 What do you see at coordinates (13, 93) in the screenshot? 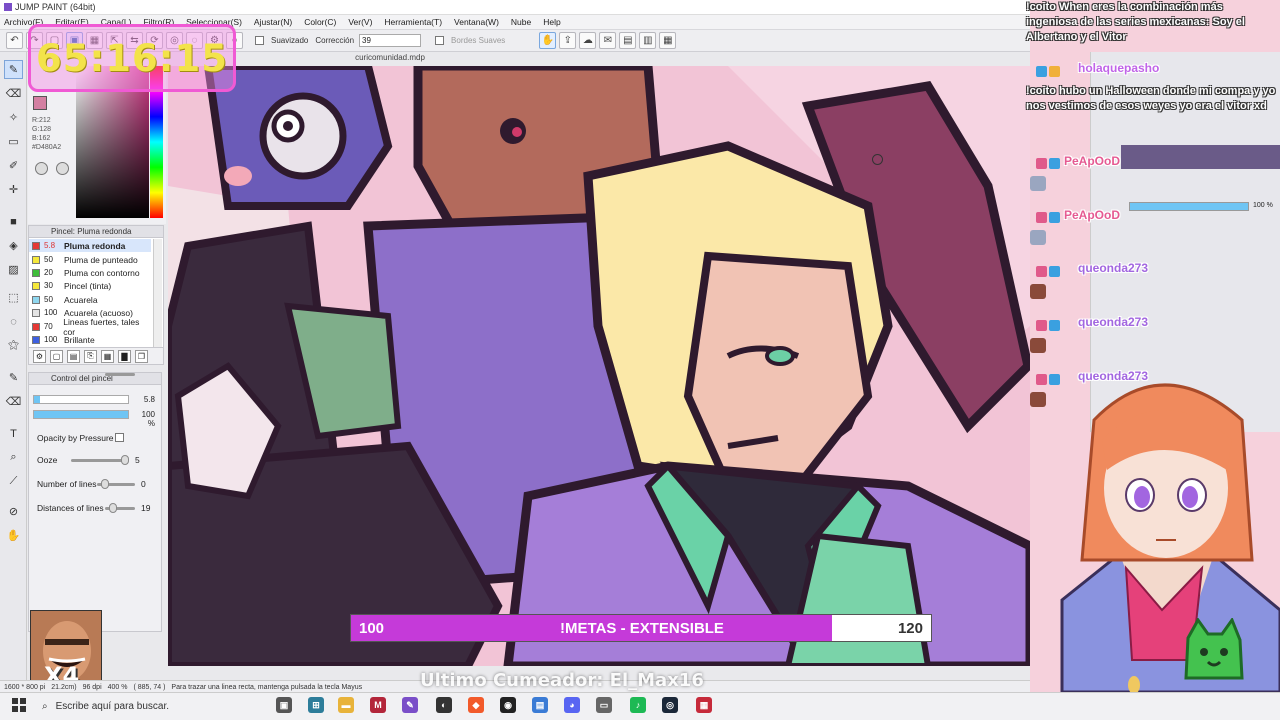
I see `eraser-tool-icon: ⌫` at bounding box center [13, 93].